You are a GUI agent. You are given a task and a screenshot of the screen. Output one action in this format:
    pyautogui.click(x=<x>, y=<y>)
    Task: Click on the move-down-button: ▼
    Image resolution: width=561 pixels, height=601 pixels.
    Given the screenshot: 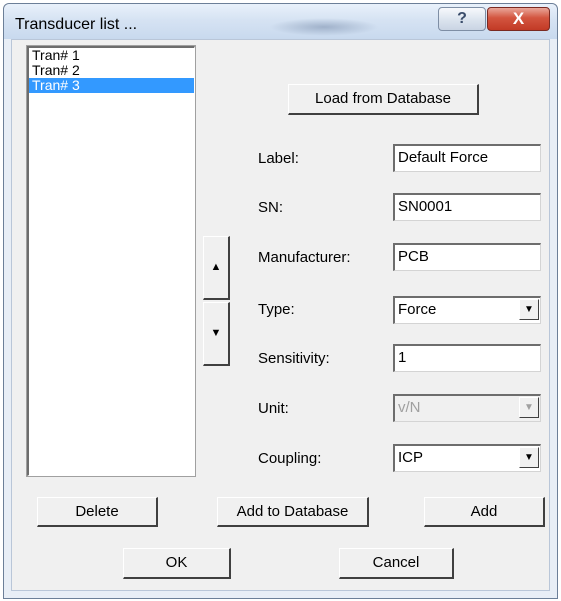 What is the action you would take?
    pyautogui.click(x=216, y=334)
    